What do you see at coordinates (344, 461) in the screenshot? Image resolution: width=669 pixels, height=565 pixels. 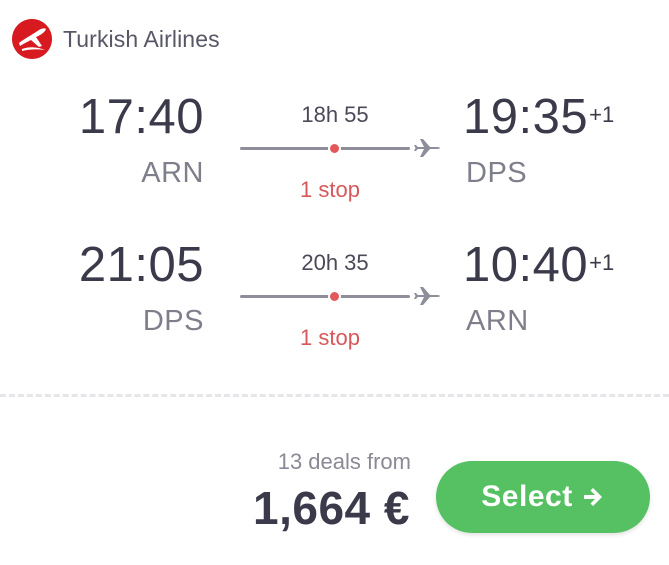 I see `deals-count: 13 deals from` at bounding box center [344, 461].